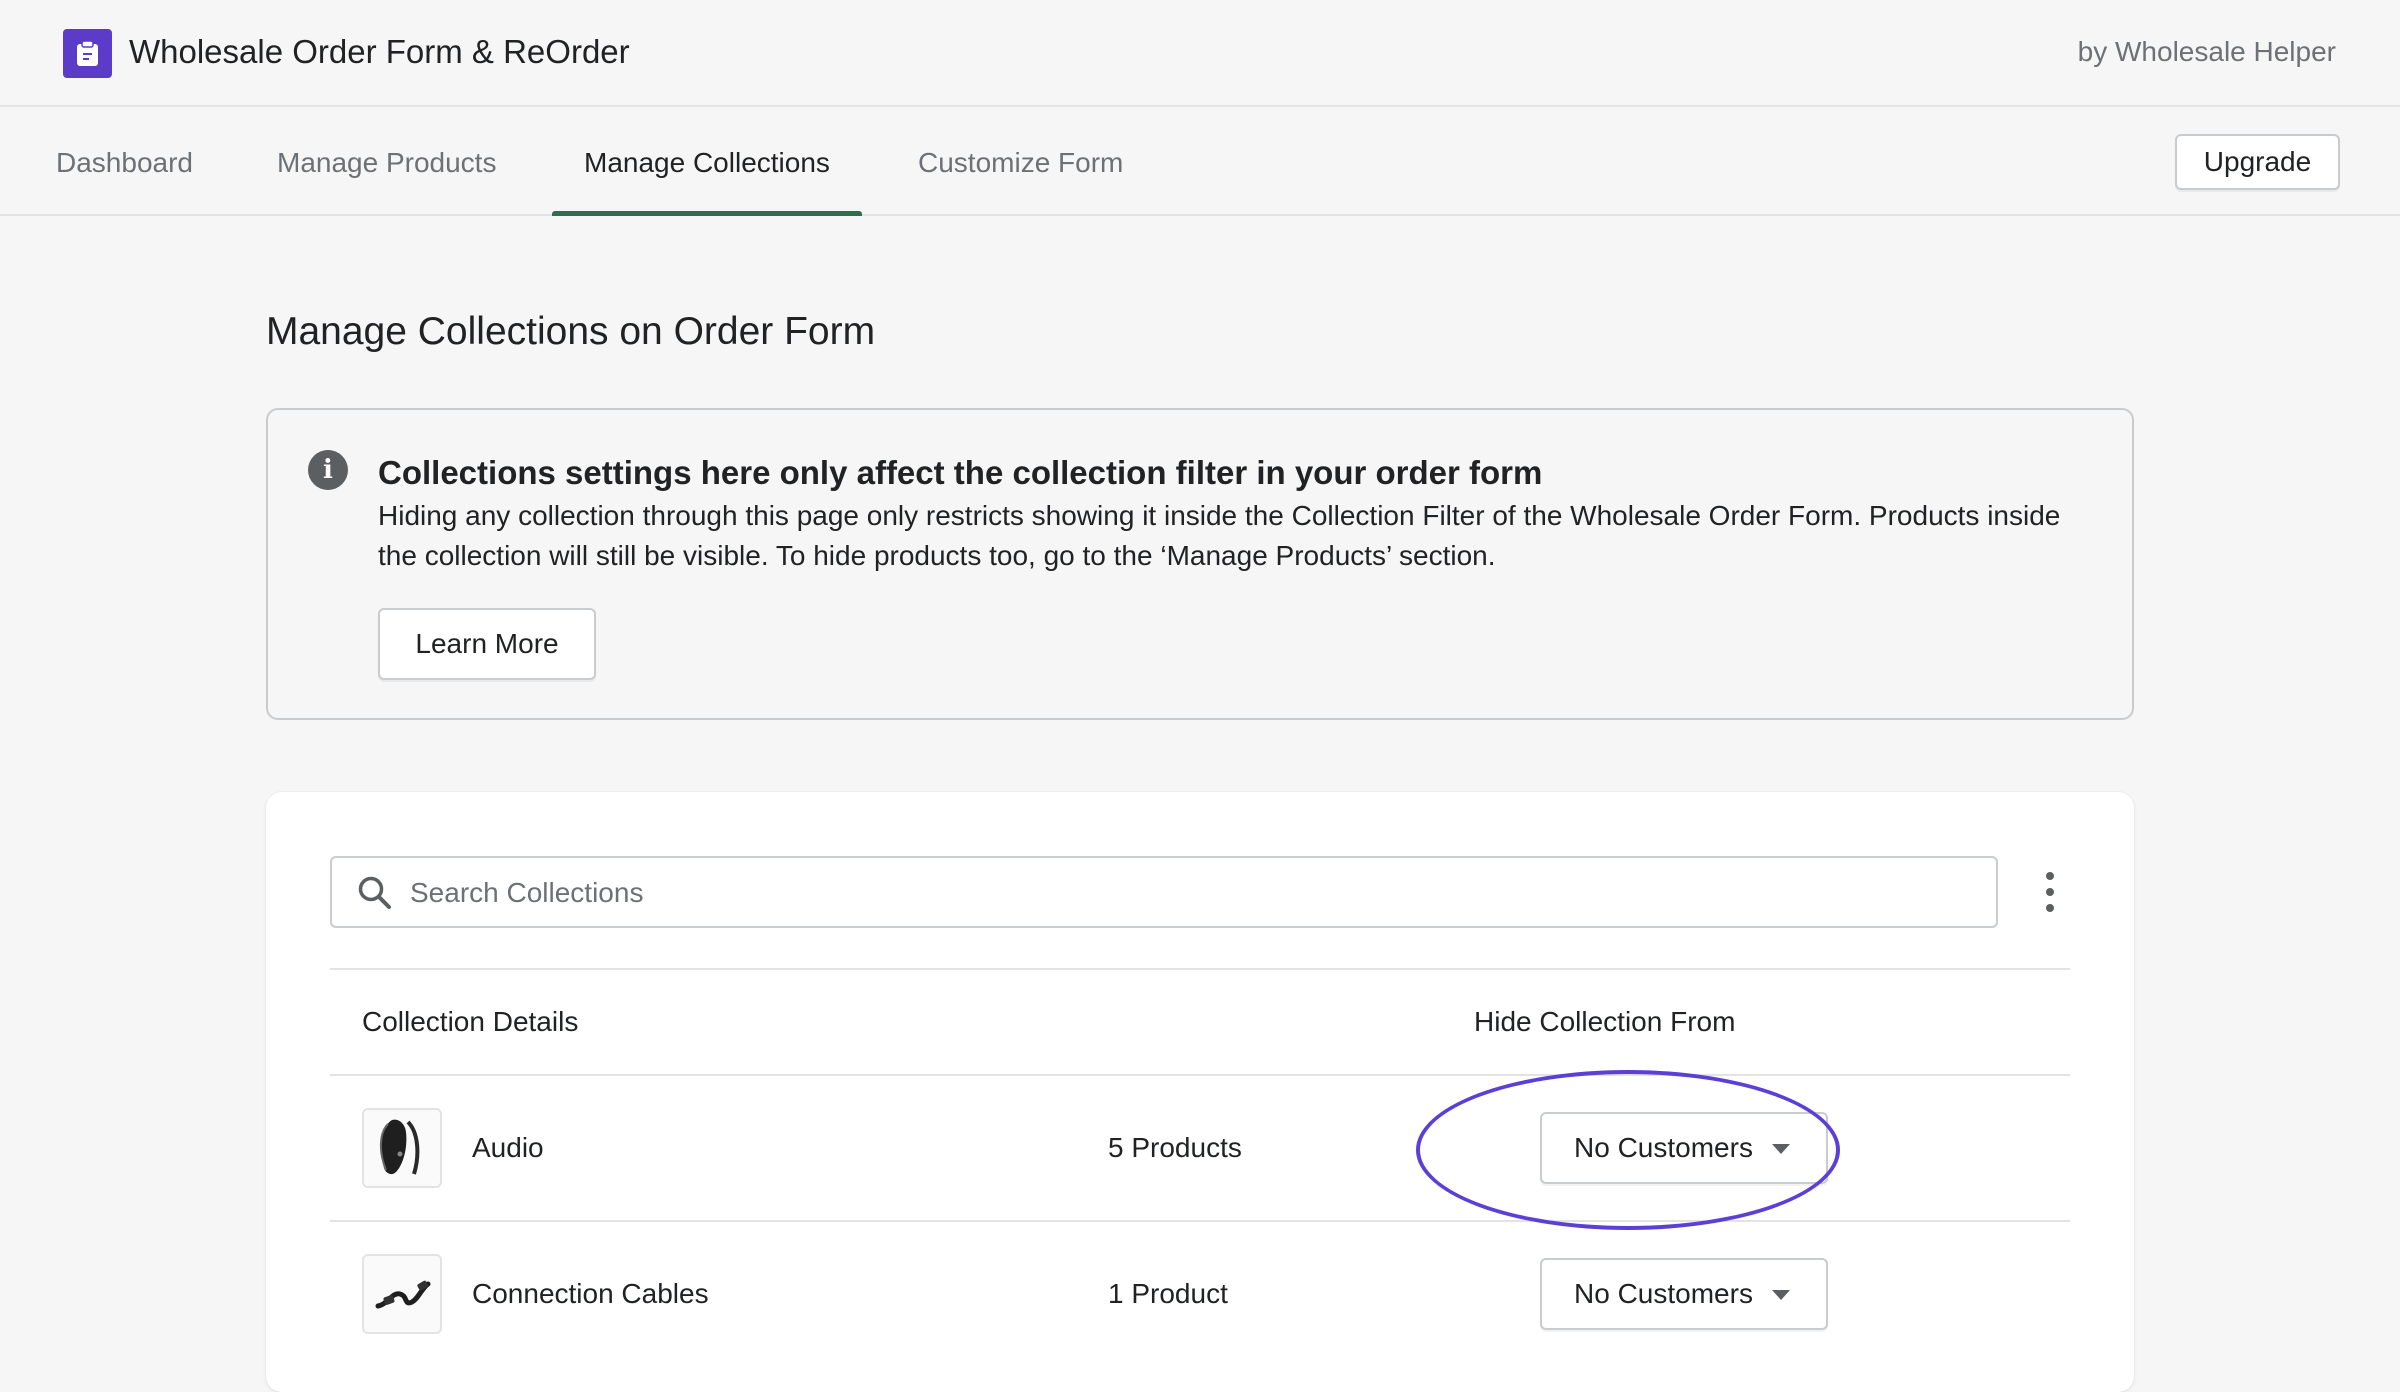 This screenshot has width=2400, height=1392. I want to click on divider, so click(1200, 969).